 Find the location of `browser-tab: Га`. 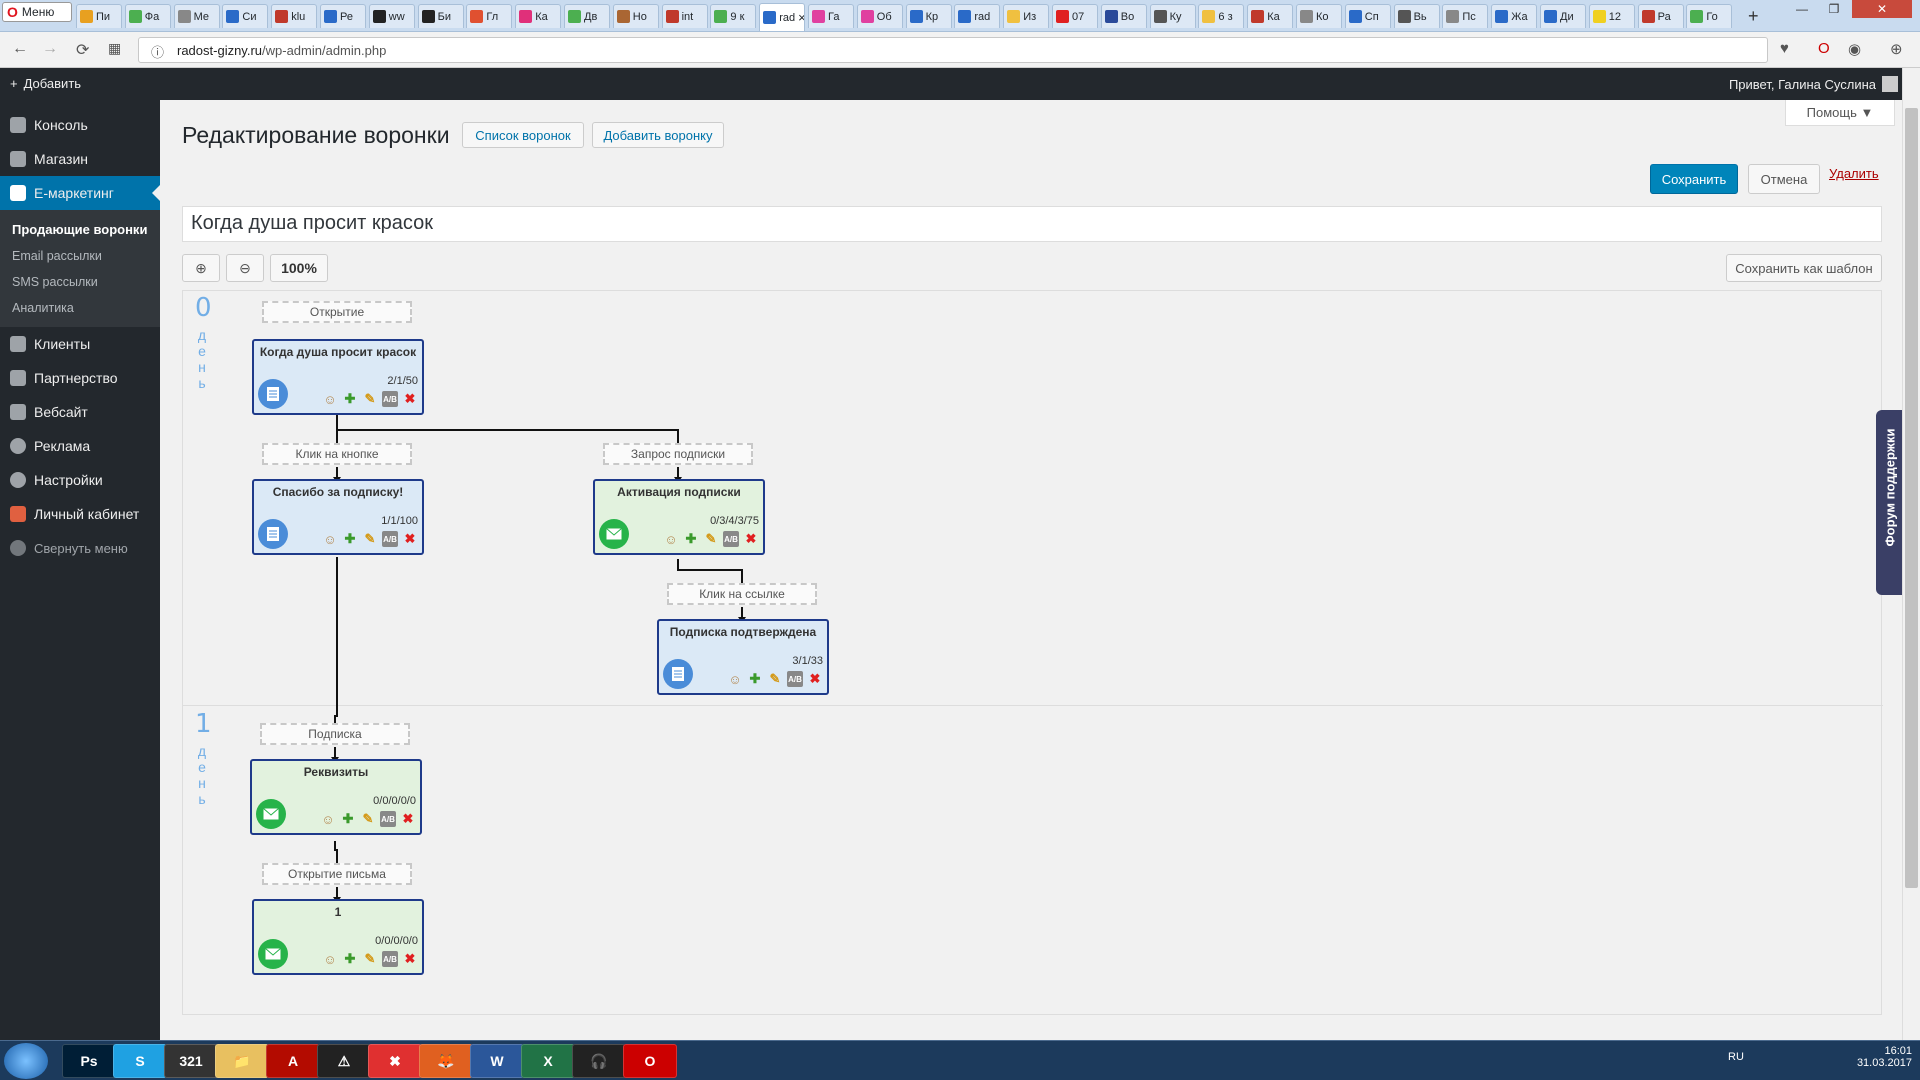

browser-tab: Га is located at coordinates (831, 16).